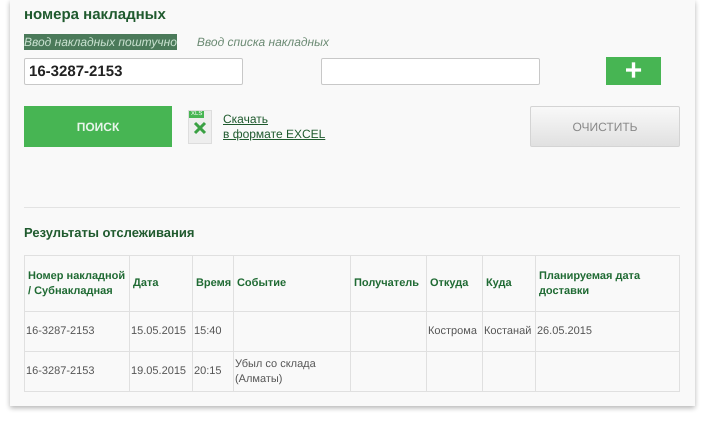 This screenshot has width=707, height=429. I want to click on table-cell: Кострома, so click(454, 332).